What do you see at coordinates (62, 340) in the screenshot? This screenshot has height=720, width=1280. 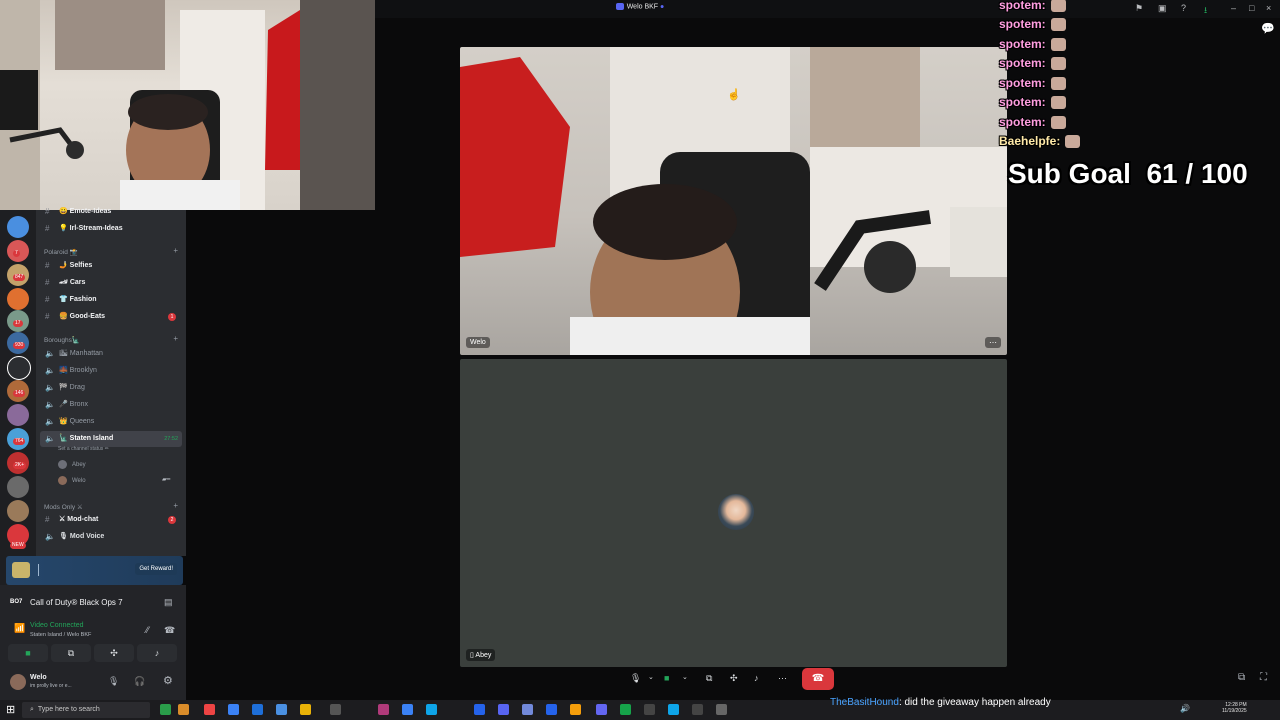 I see `category-boroughs: Boroughs🗽` at bounding box center [62, 340].